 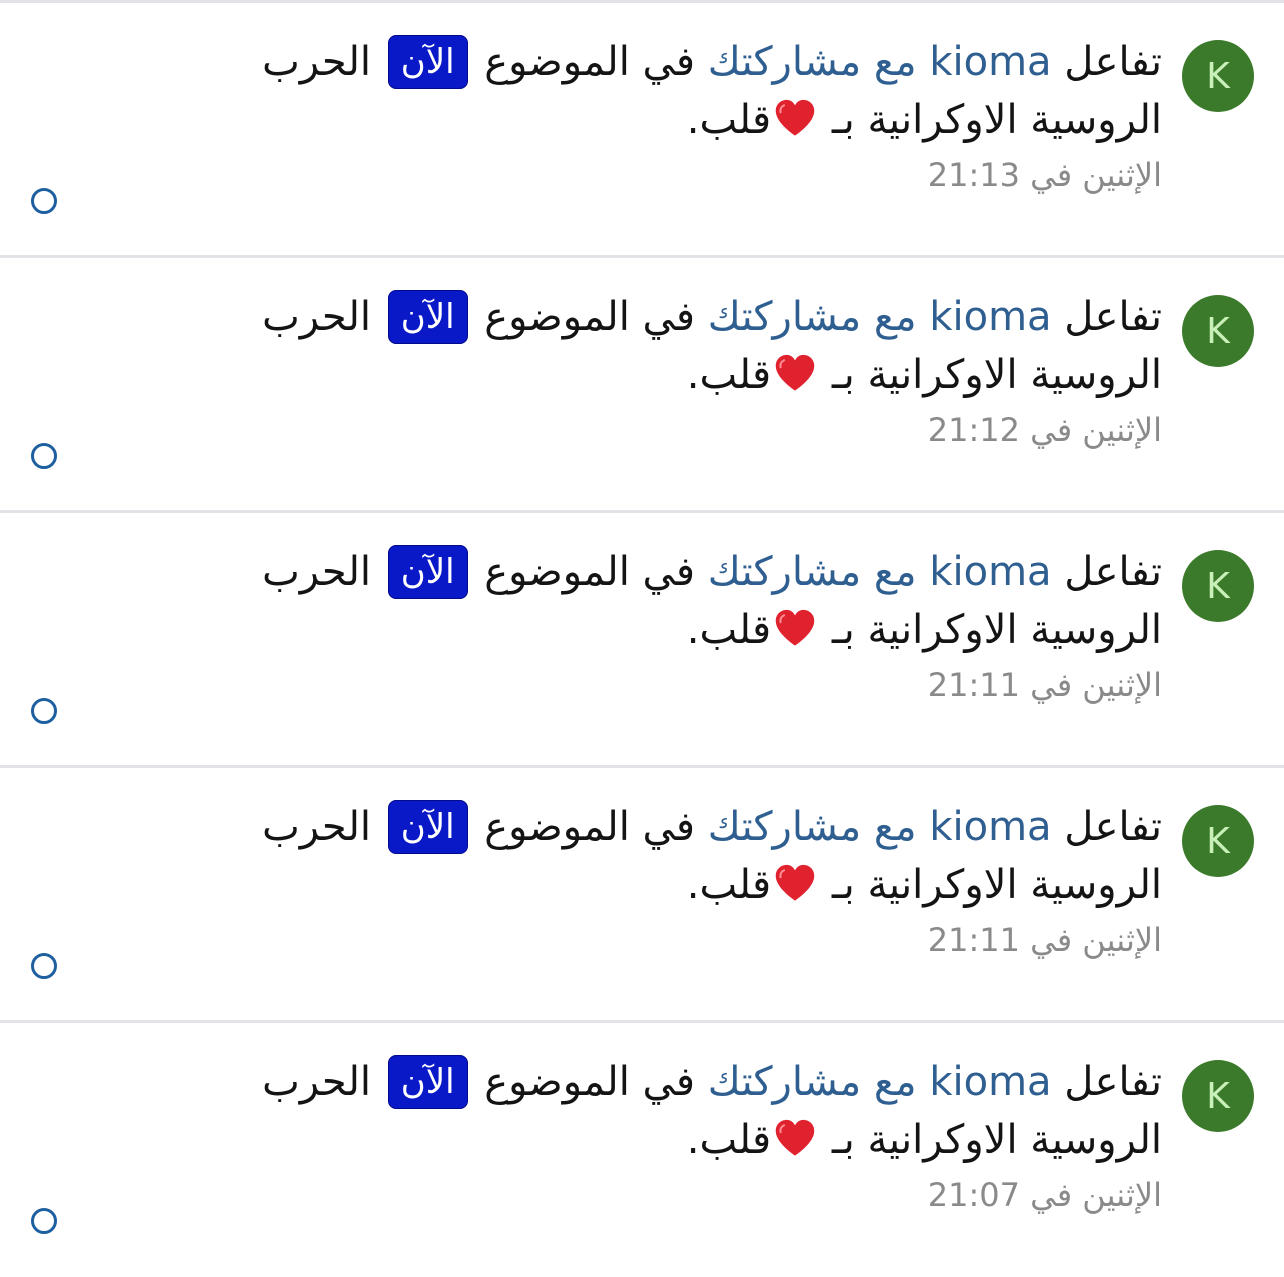 What do you see at coordinates (1044, 430) in the screenshot?
I see `timestamp-text: الإثنين في 21:12` at bounding box center [1044, 430].